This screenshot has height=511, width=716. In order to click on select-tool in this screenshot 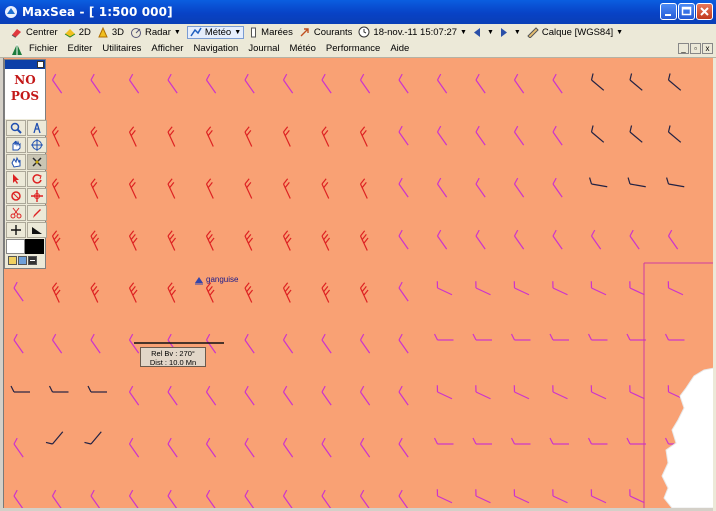, I will do `click(16, 179)`.